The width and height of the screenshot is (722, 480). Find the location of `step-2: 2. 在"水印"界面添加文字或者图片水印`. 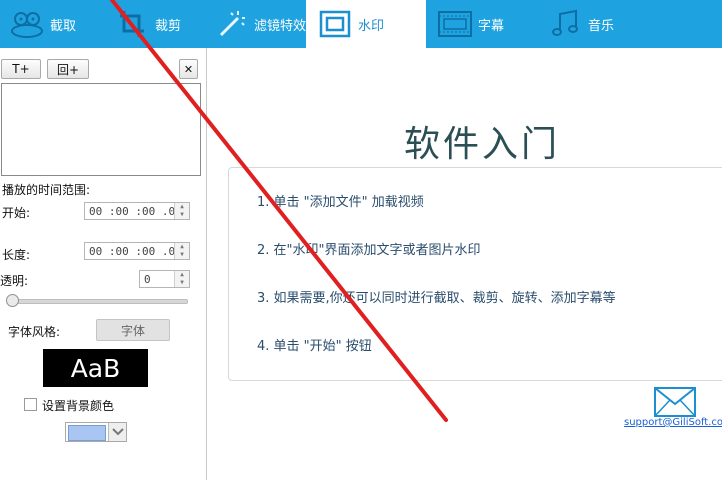

step-2: 2. 在"水印"界面添加文字或者图片水印 is located at coordinates (369, 250).